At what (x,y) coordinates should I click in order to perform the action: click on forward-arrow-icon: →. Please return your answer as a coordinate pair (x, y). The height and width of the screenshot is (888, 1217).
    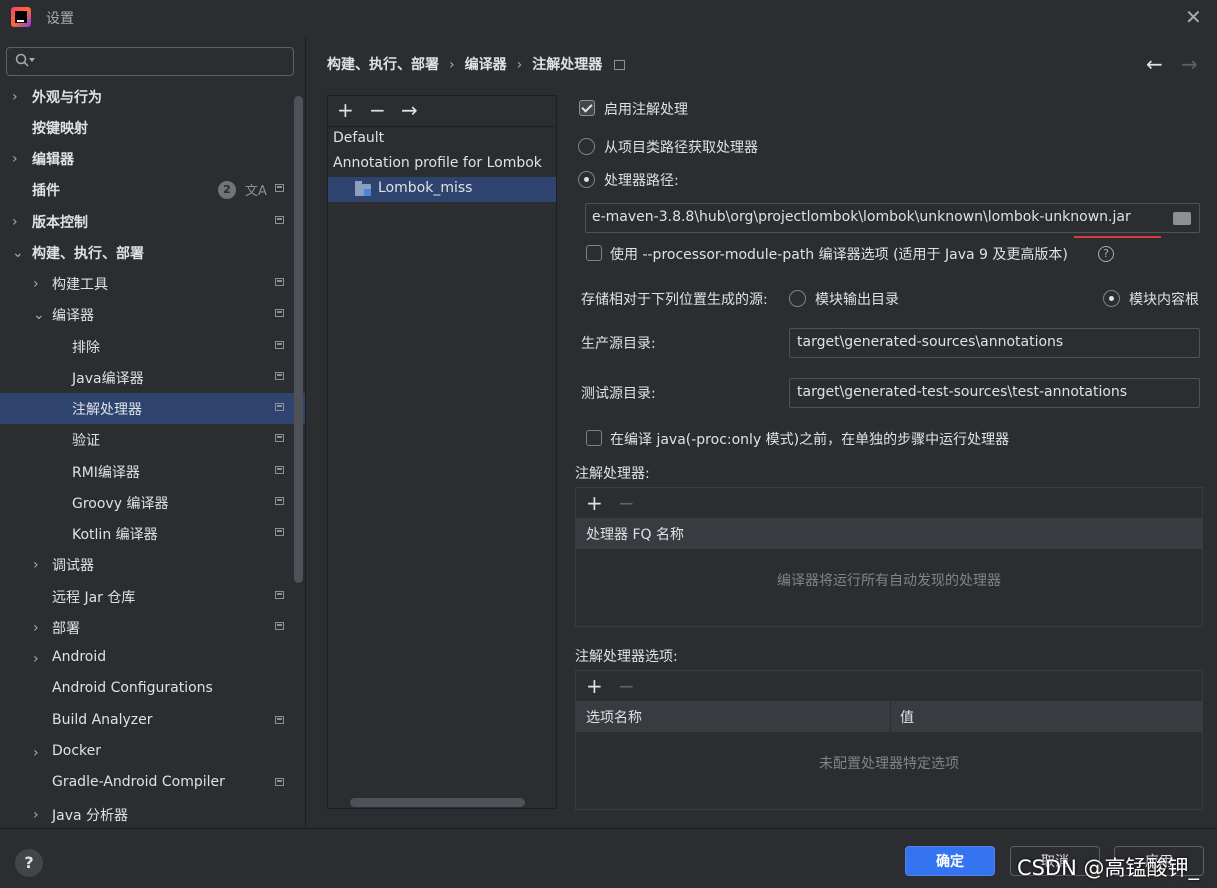
    Looking at the image, I should click on (1189, 64).